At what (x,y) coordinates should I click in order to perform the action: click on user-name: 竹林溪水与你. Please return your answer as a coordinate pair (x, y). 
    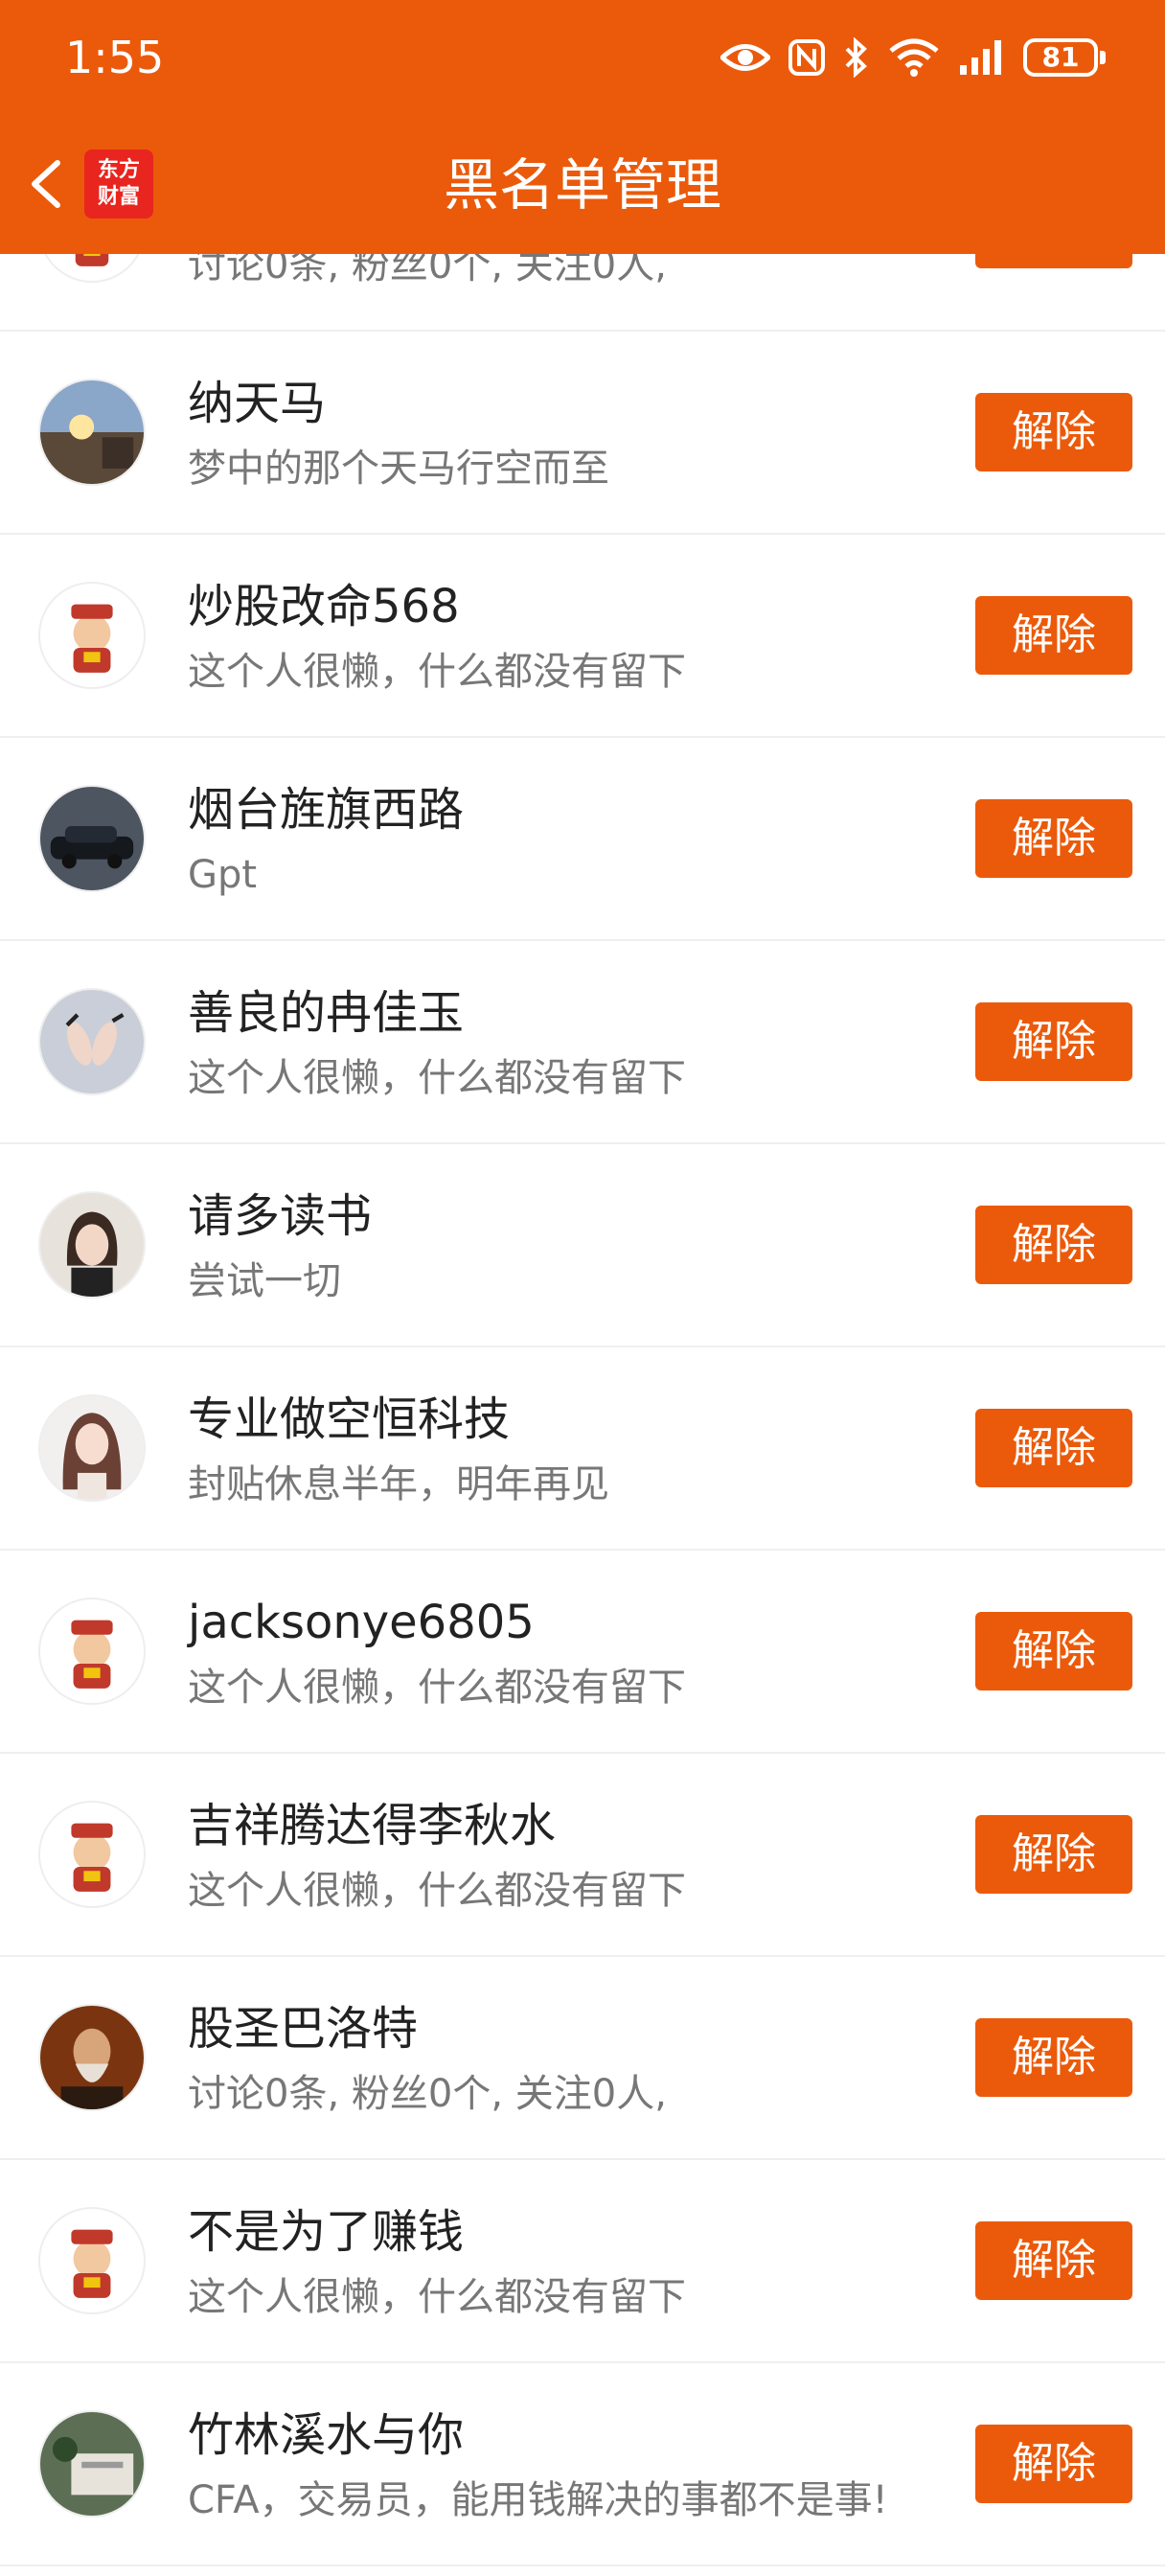
    Looking at the image, I should click on (326, 2435).